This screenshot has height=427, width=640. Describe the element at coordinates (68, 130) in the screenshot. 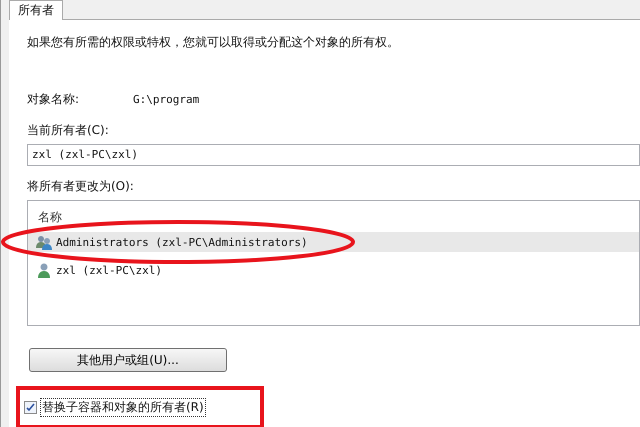

I see `current-owner-label: 当前所有者(C):` at that location.